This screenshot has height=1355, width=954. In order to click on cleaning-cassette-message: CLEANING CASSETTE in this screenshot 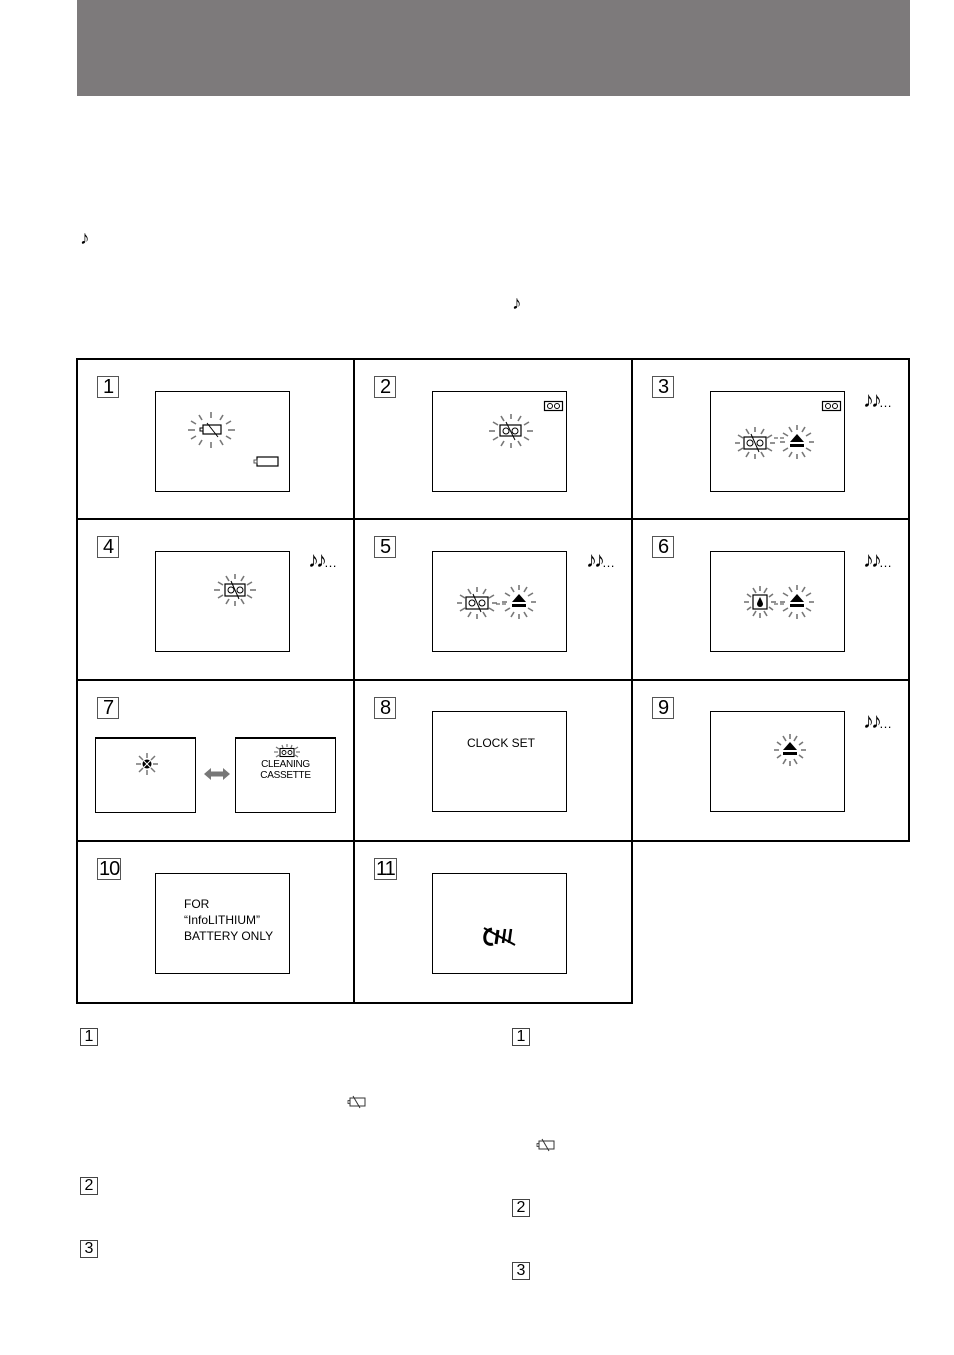, I will do `click(285, 770)`.